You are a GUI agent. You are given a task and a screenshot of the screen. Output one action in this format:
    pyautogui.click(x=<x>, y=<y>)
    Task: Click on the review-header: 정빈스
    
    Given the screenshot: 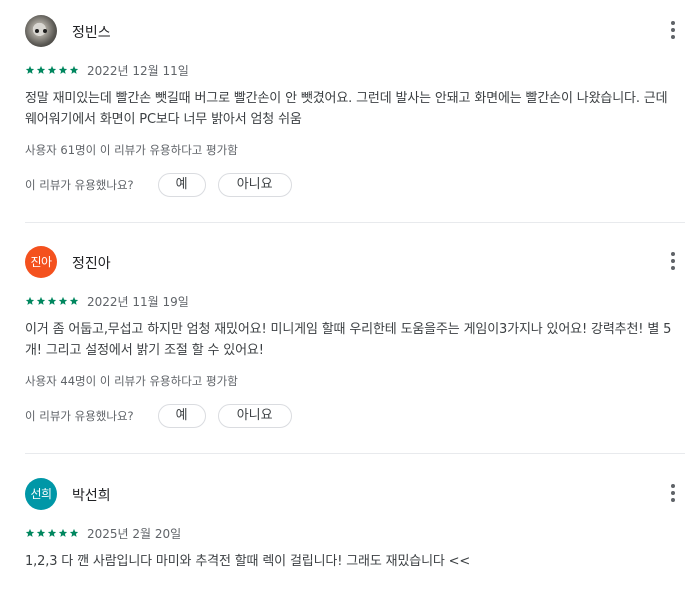 What is the action you would take?
    pyautogui.click(x=355, y=32)
    